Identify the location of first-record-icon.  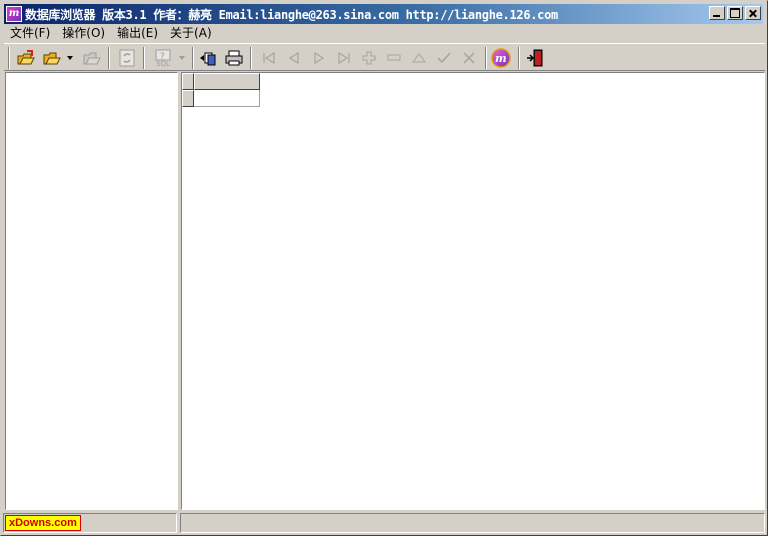
(269, 58).